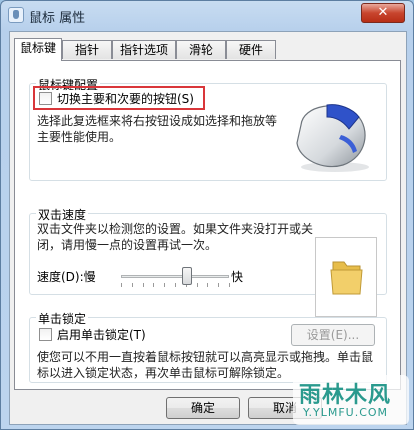 This screenshot has width=414, height=430. What do you see at coordinates (175, 237) in the screenshot?
I see `double-click-description: 双击文件夹以检测您的设置。如果文件夹没打开或关闭，请用慢一点的设置再试一次。` at bounding box center [175, 237].